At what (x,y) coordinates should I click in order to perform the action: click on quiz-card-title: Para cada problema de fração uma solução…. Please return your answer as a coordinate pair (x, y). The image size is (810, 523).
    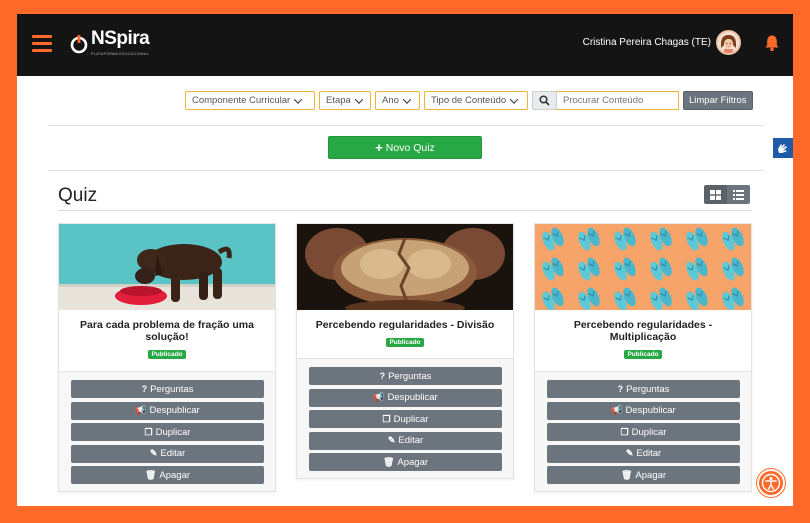
    Looking at the image, I should click on (167, 331).